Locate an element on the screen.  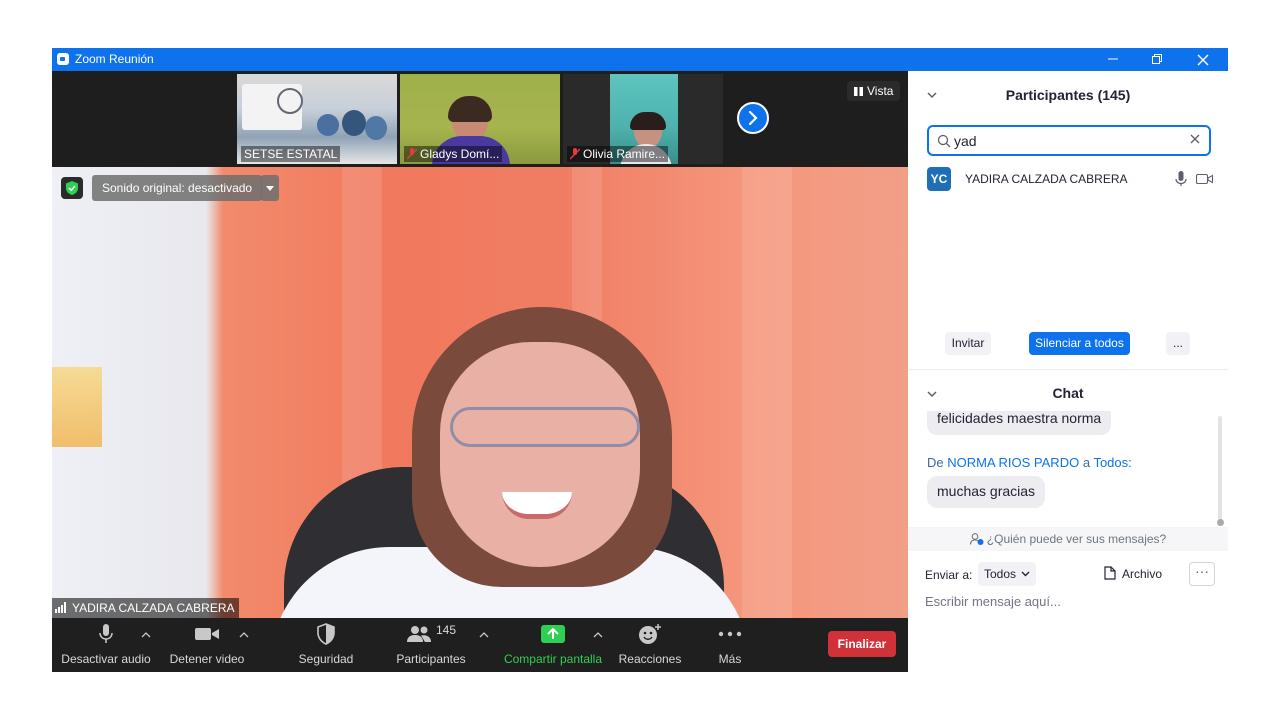
chat-scrollbar is located at coordinates (1220, 471).